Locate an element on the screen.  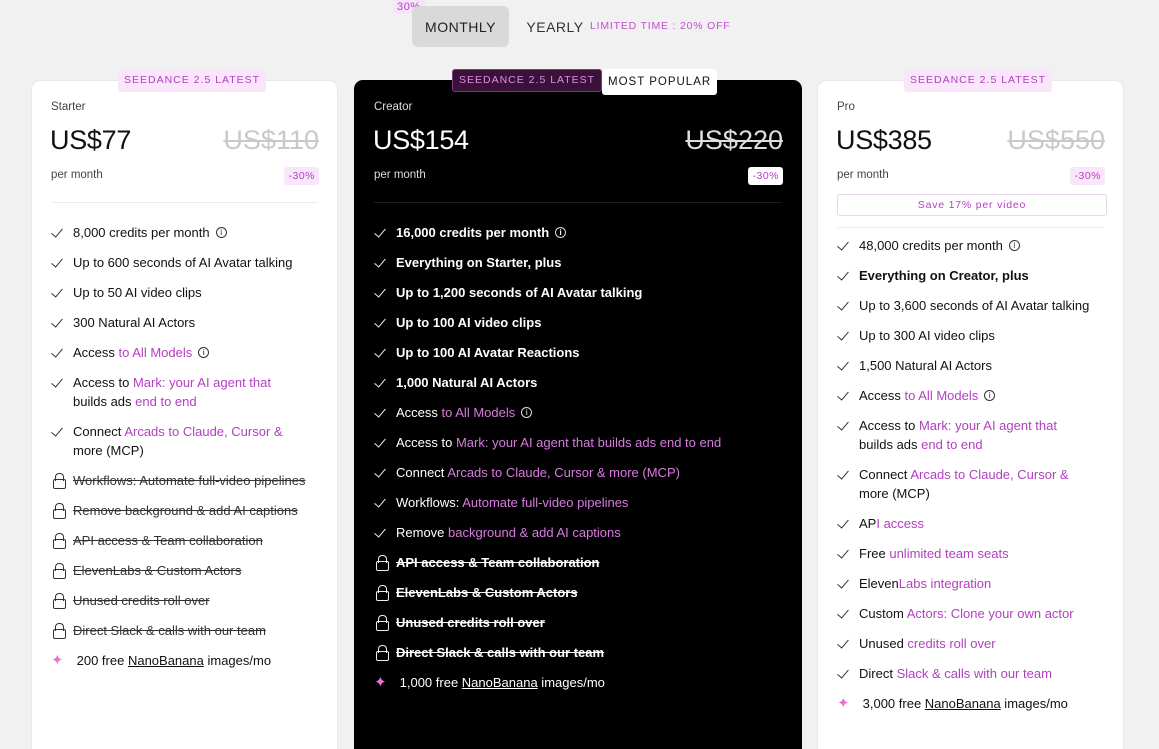
feature-item: Everything on Starter, plus is located at coordinates (581, 262).